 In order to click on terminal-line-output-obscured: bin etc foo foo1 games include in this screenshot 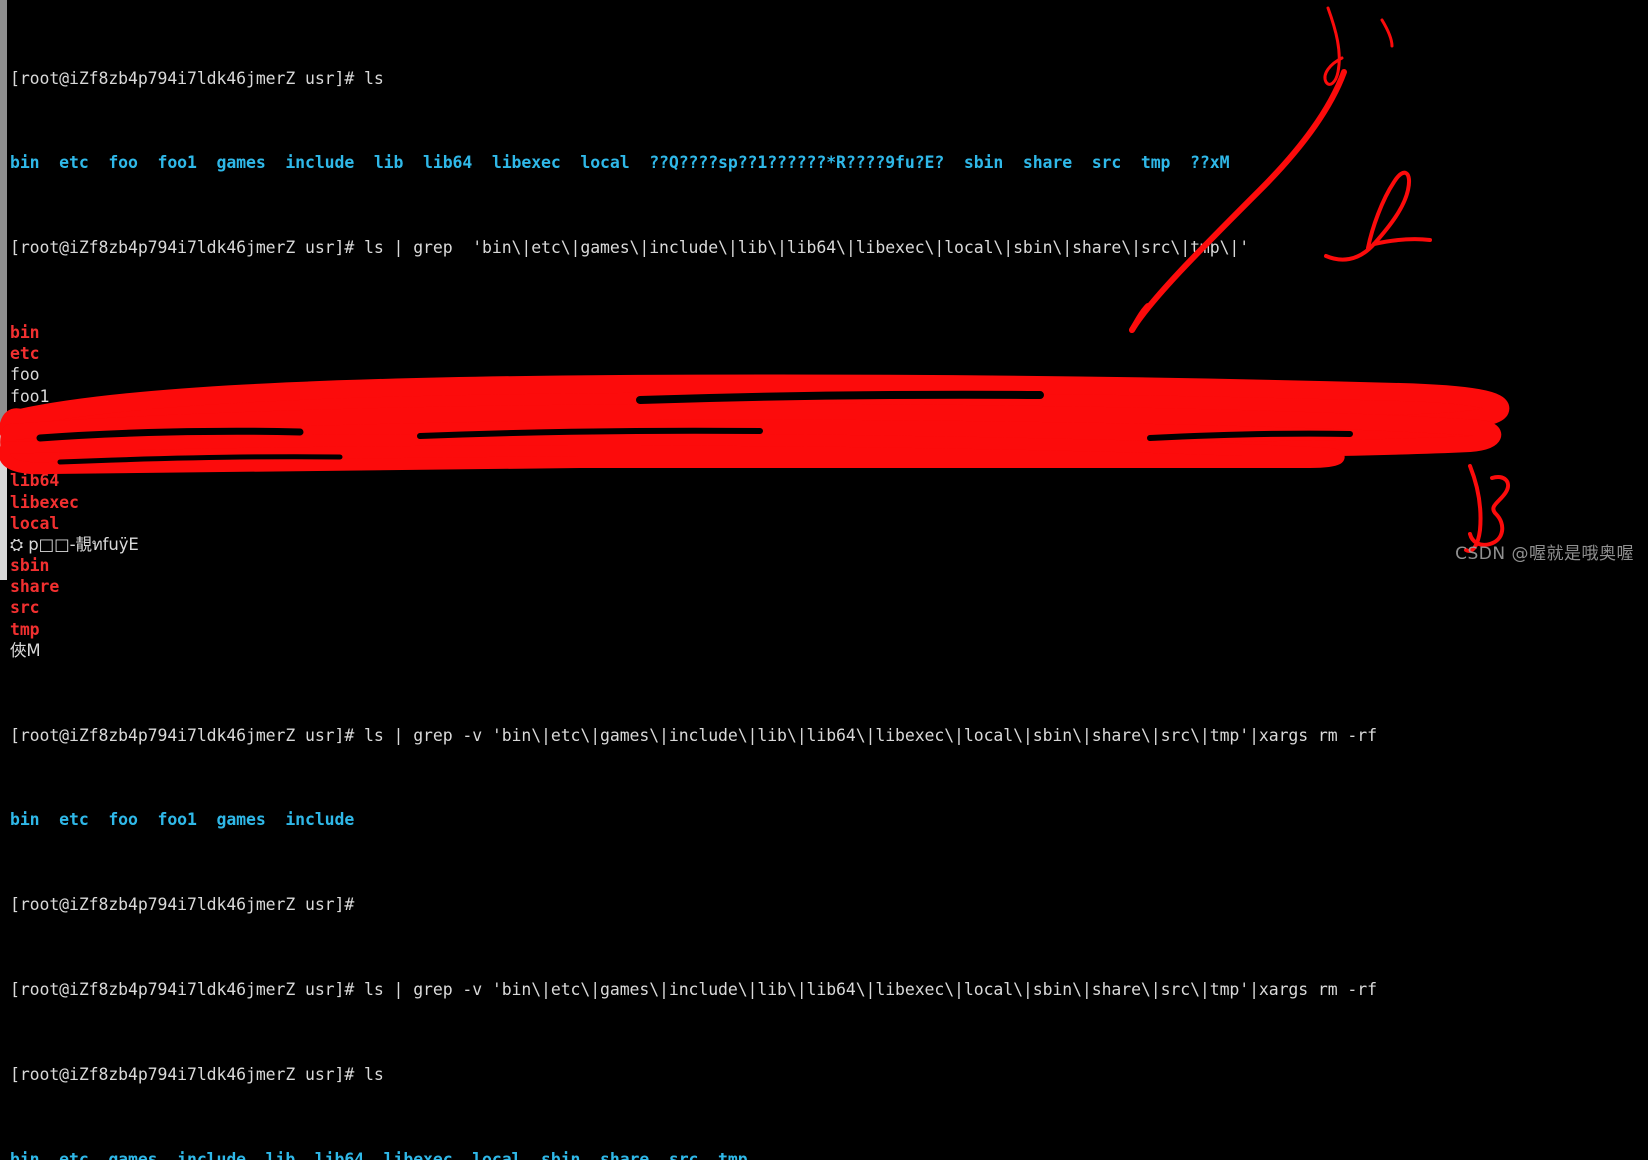, I will do `click(829, 819)`.